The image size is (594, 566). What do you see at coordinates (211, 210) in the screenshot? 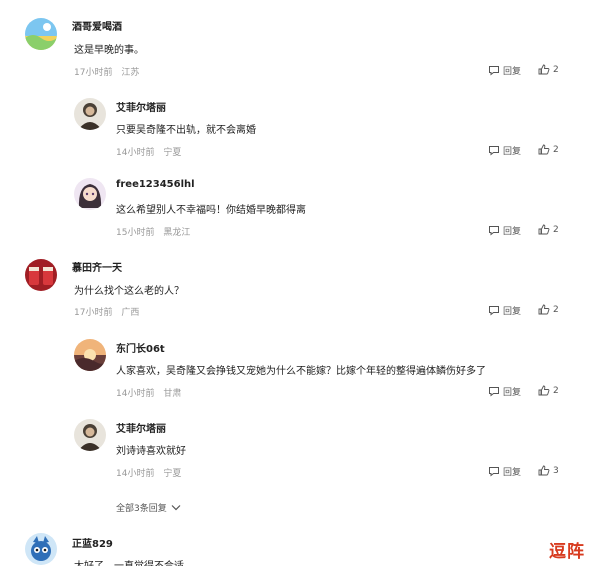
I see `comment-text: 这么希望别人不幸福吗！你结婚早晚都得离` at bounding box center [211, 210].